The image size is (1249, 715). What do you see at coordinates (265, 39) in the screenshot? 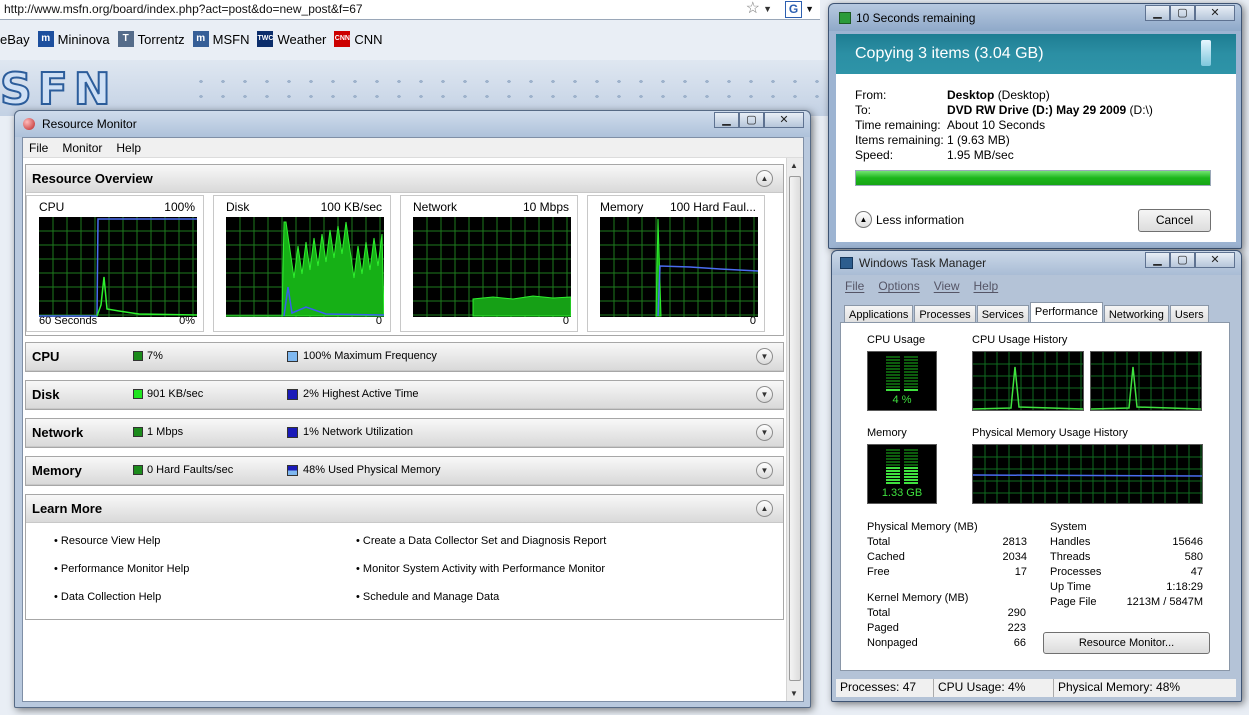
I see `weather-icon: TWC` at bounding box center [265, 39].